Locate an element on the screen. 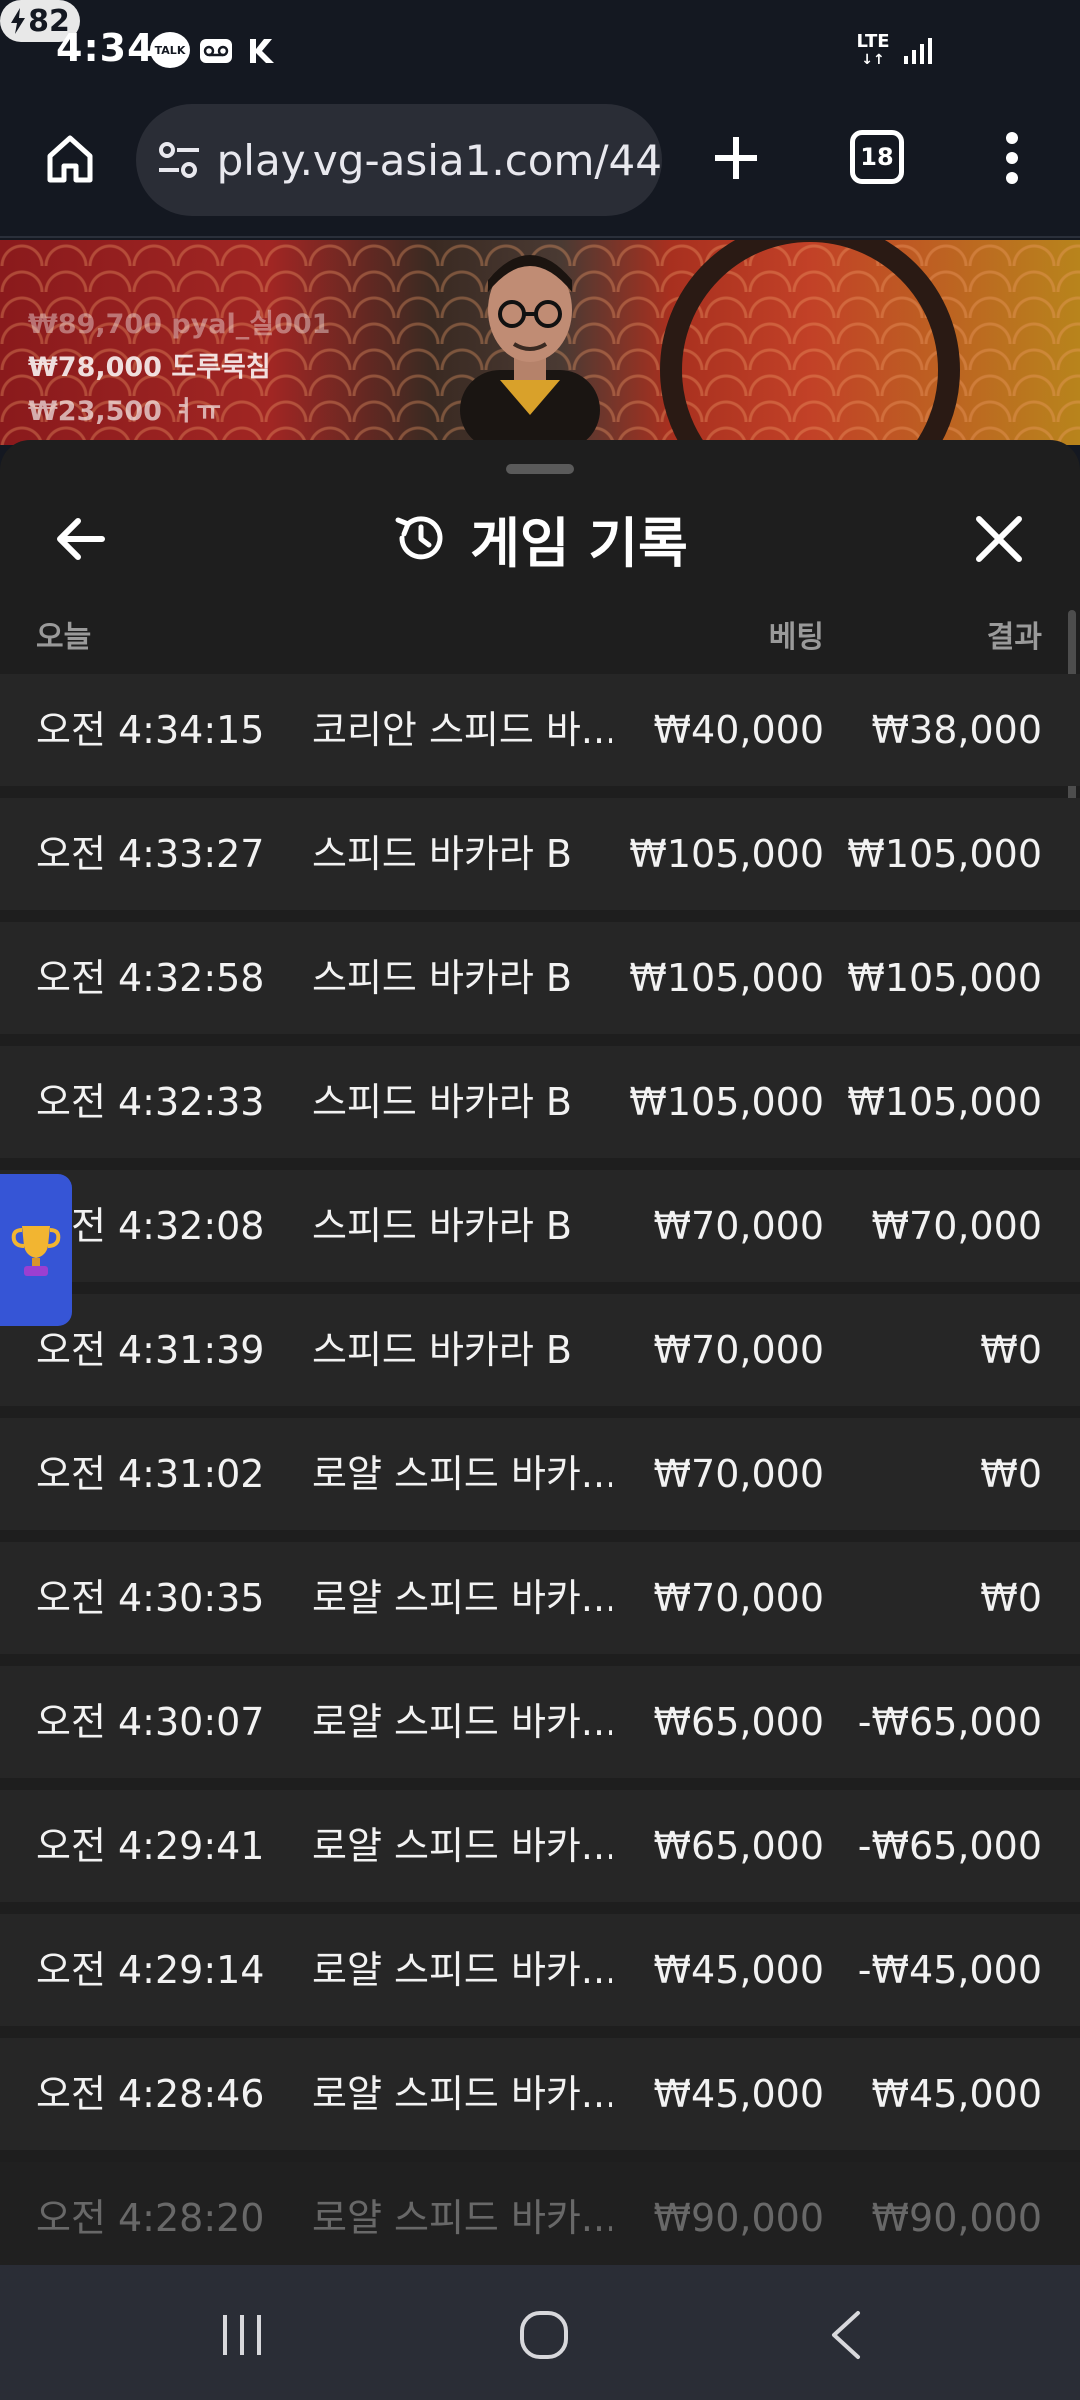  history-row: 오전 4:34:15 코리안 스피드 바... ₩40,000 ₩38,000 is located at coordinates (540, 730).